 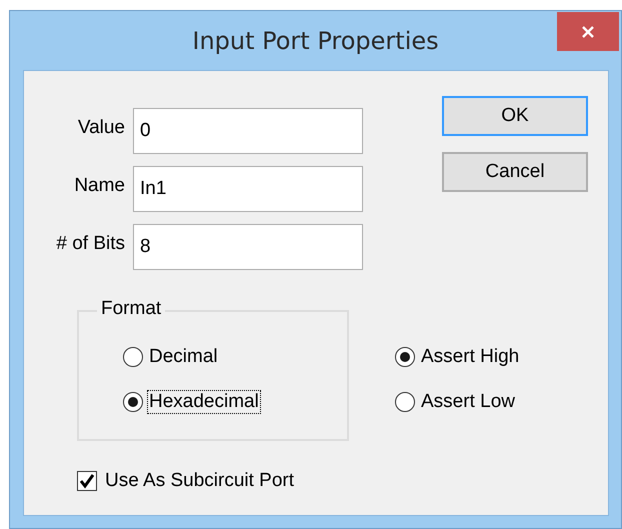 I want to click on checkbox-label: Use As Subcircuit Port, so click(x=200, y=481).